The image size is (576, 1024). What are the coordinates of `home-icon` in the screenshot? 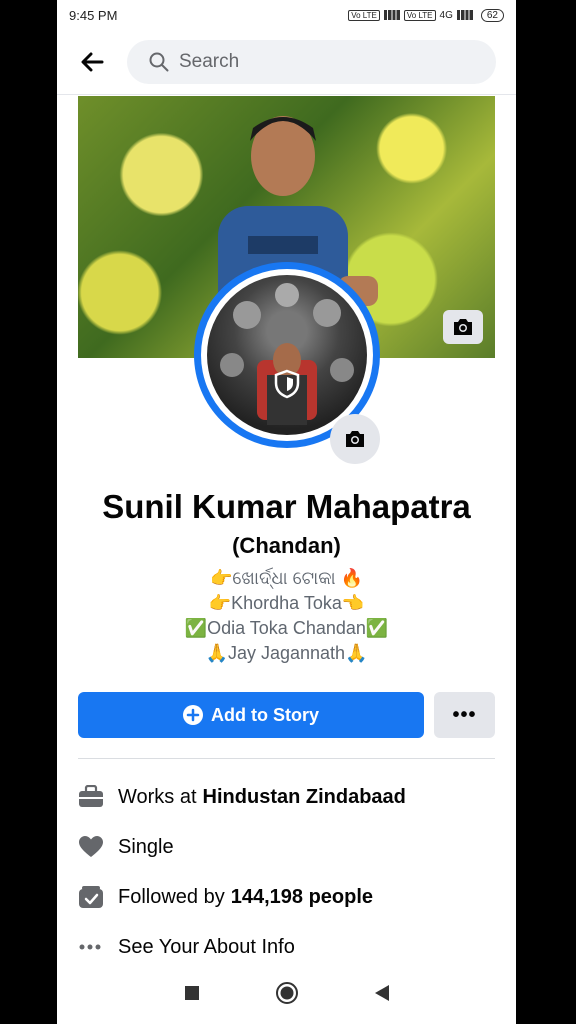 It's located at (287, 993).